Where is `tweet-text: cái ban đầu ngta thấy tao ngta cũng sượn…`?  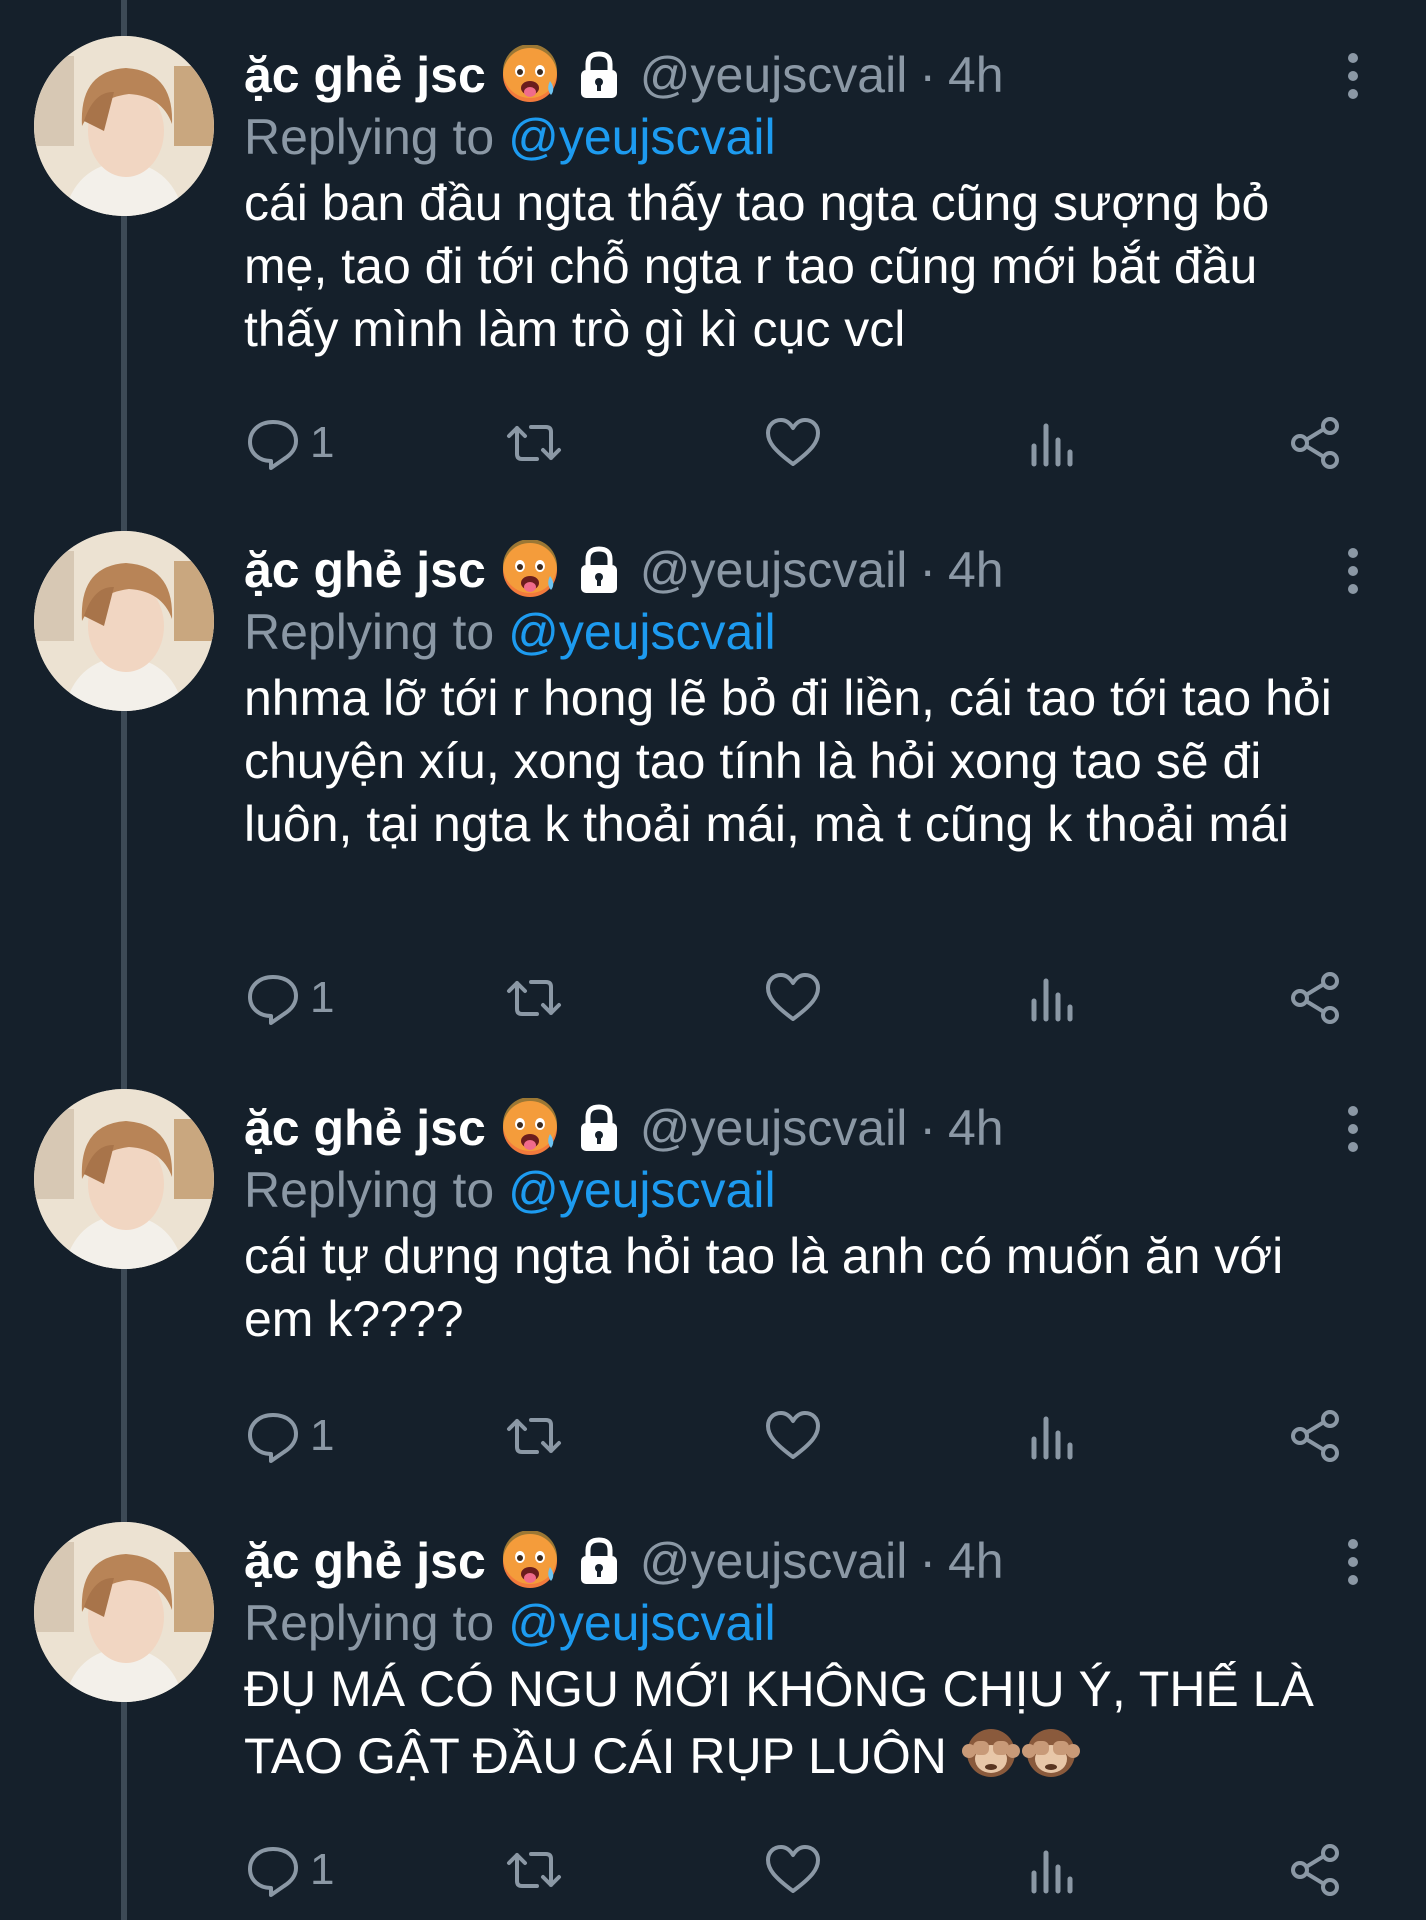
tweet-text: cái ban đầu ngta thấy tao ngta cũng sượn… is located at coordinates (764, 266).